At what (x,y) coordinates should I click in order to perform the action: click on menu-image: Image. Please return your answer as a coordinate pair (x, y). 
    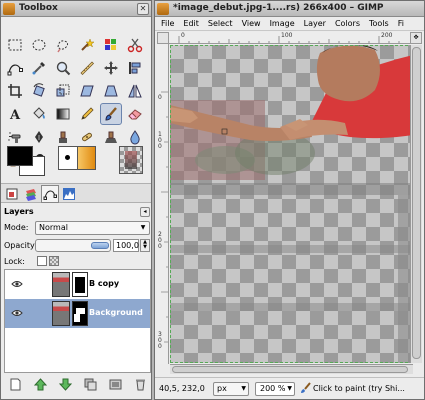
    Looking at the image, I should click on (282, 23).